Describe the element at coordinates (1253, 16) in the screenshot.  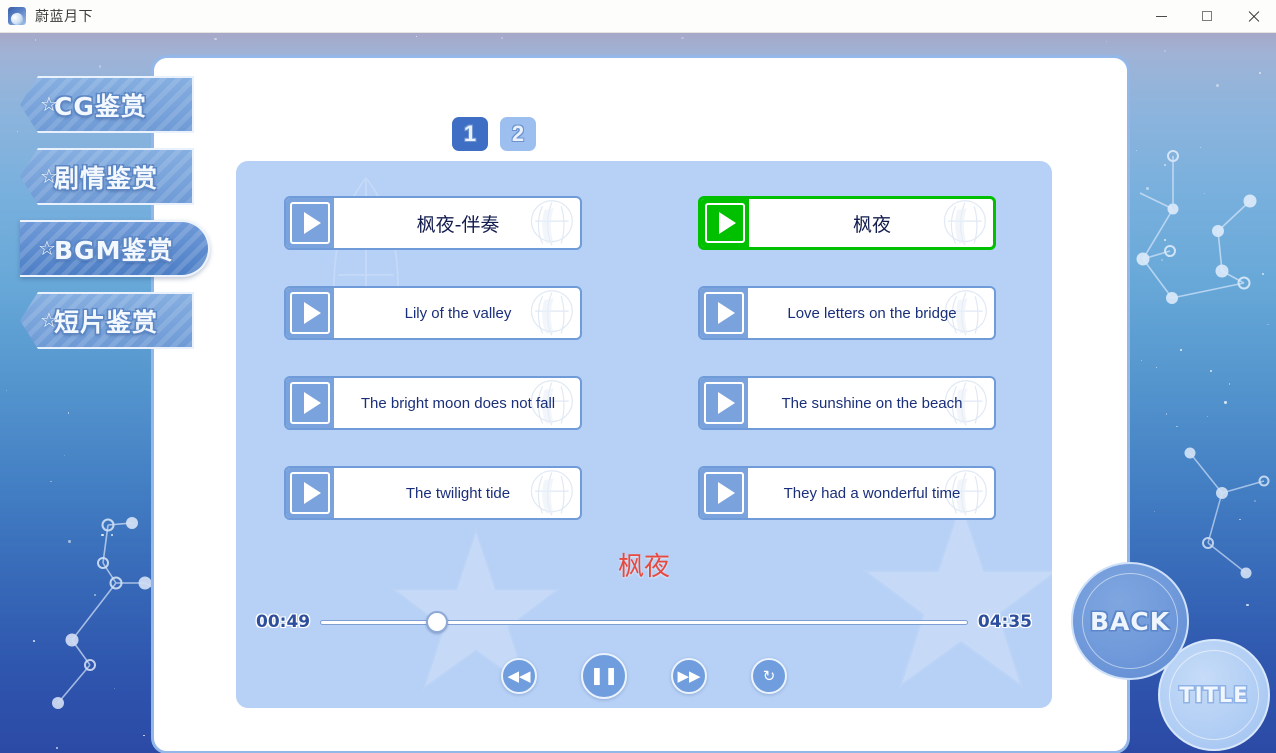
I see `close-button` at that location.